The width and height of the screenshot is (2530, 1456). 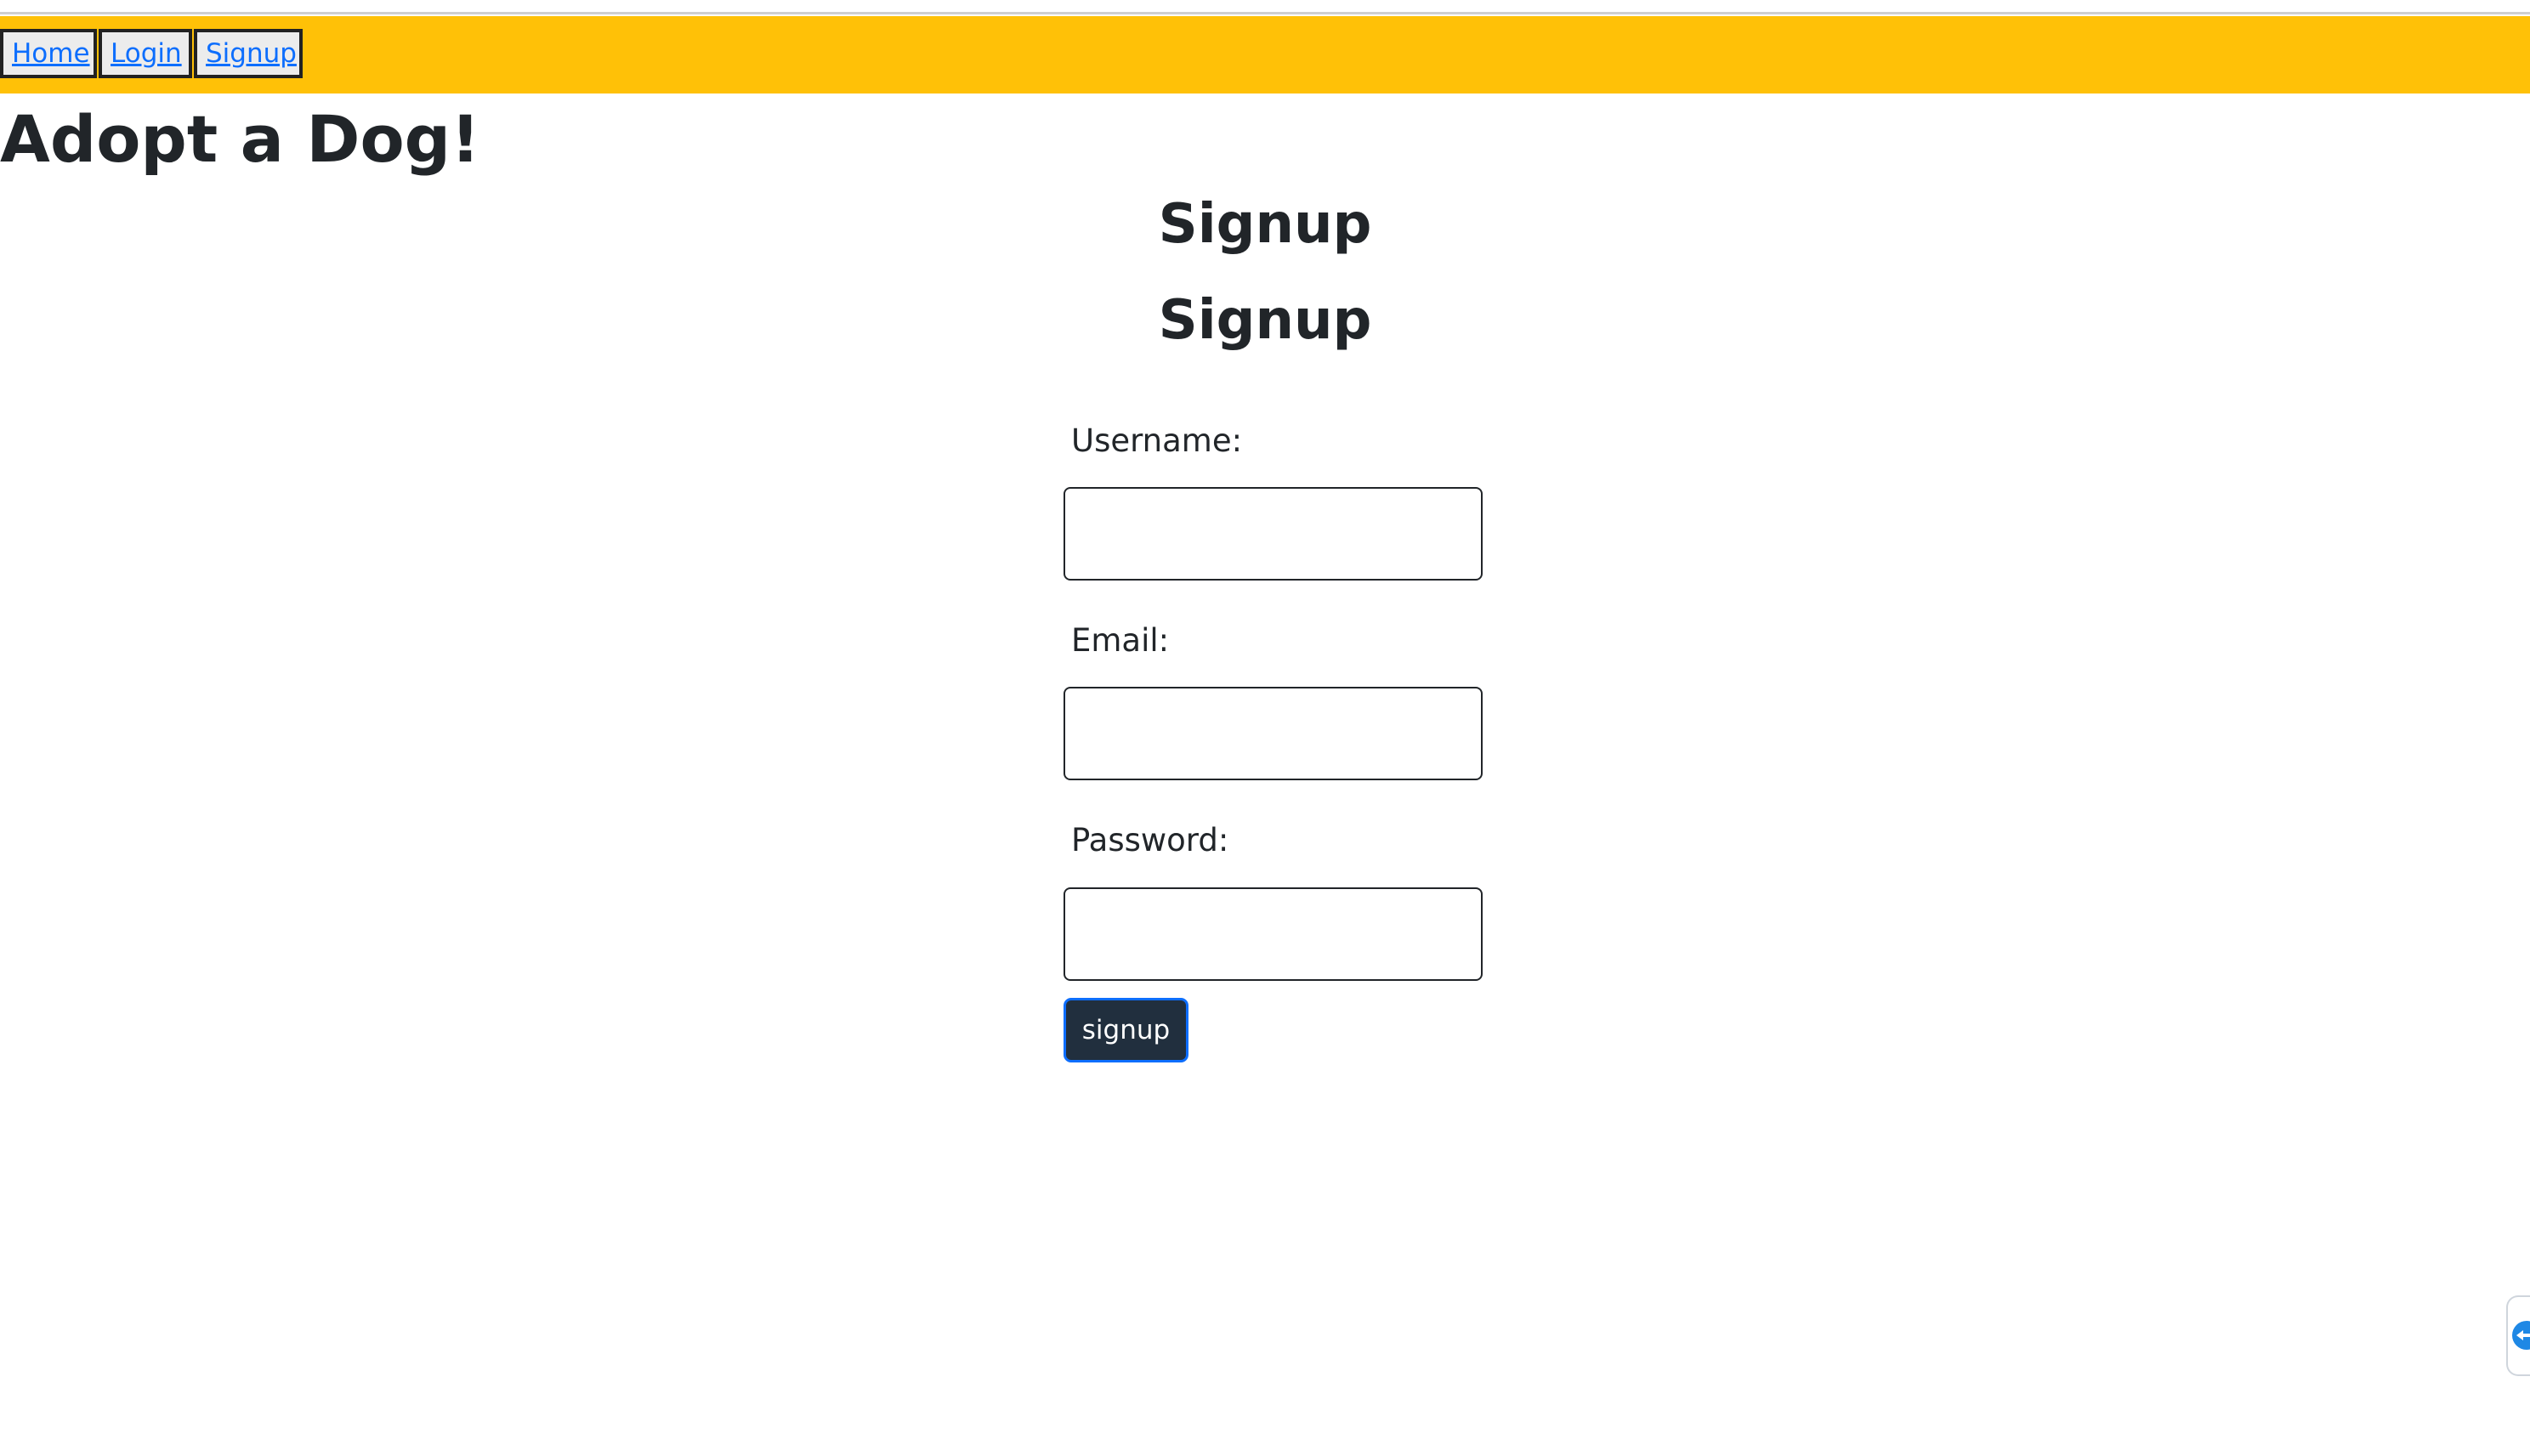 I want to click on password-input, so click(x=1273, y=934).